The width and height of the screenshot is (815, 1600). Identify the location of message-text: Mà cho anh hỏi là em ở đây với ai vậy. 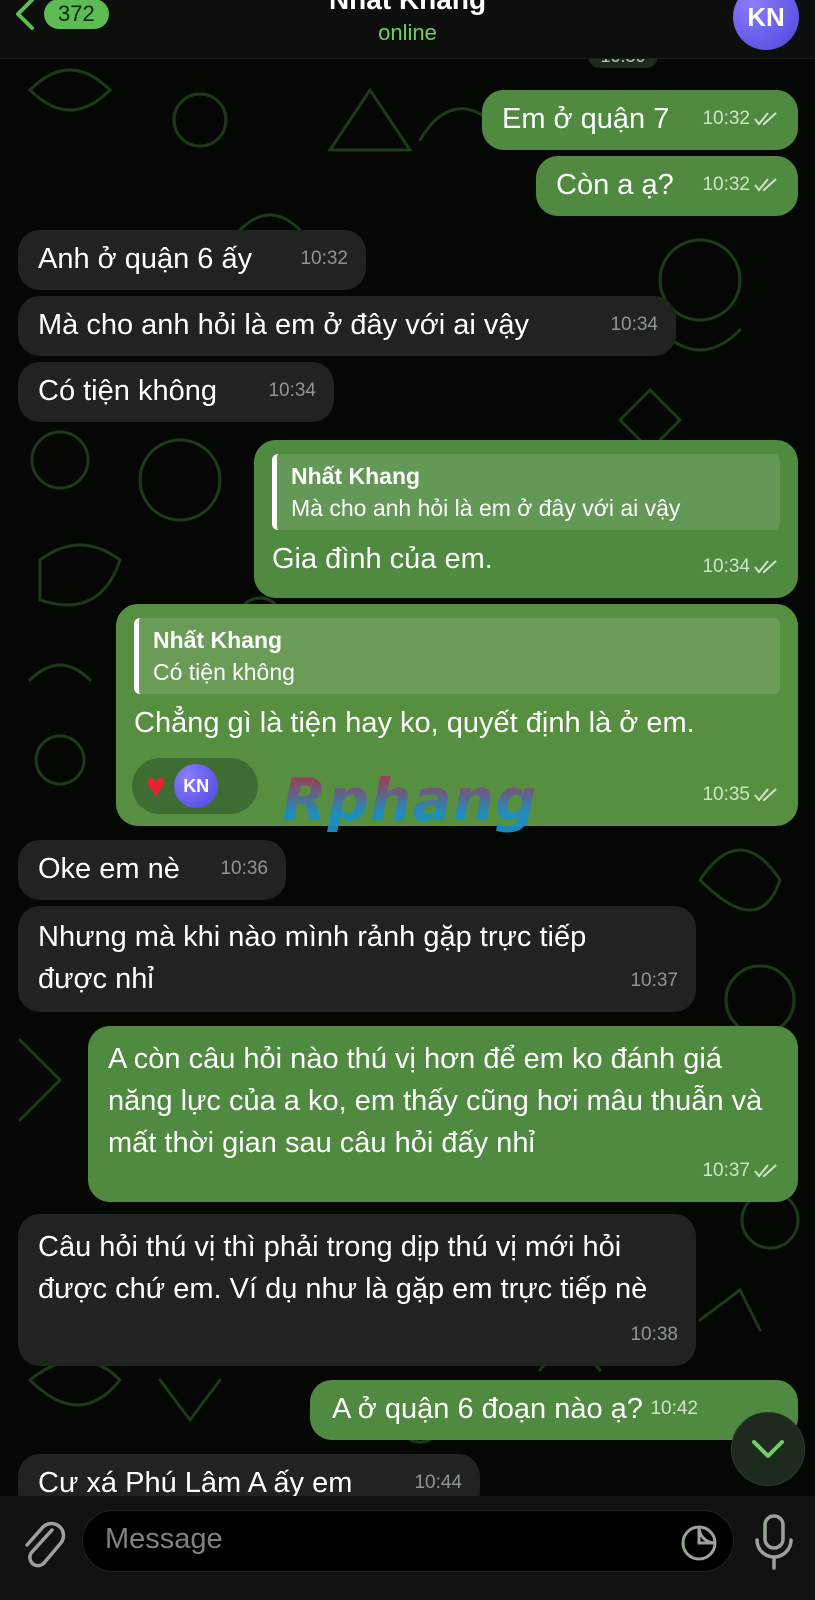
(283, 325).